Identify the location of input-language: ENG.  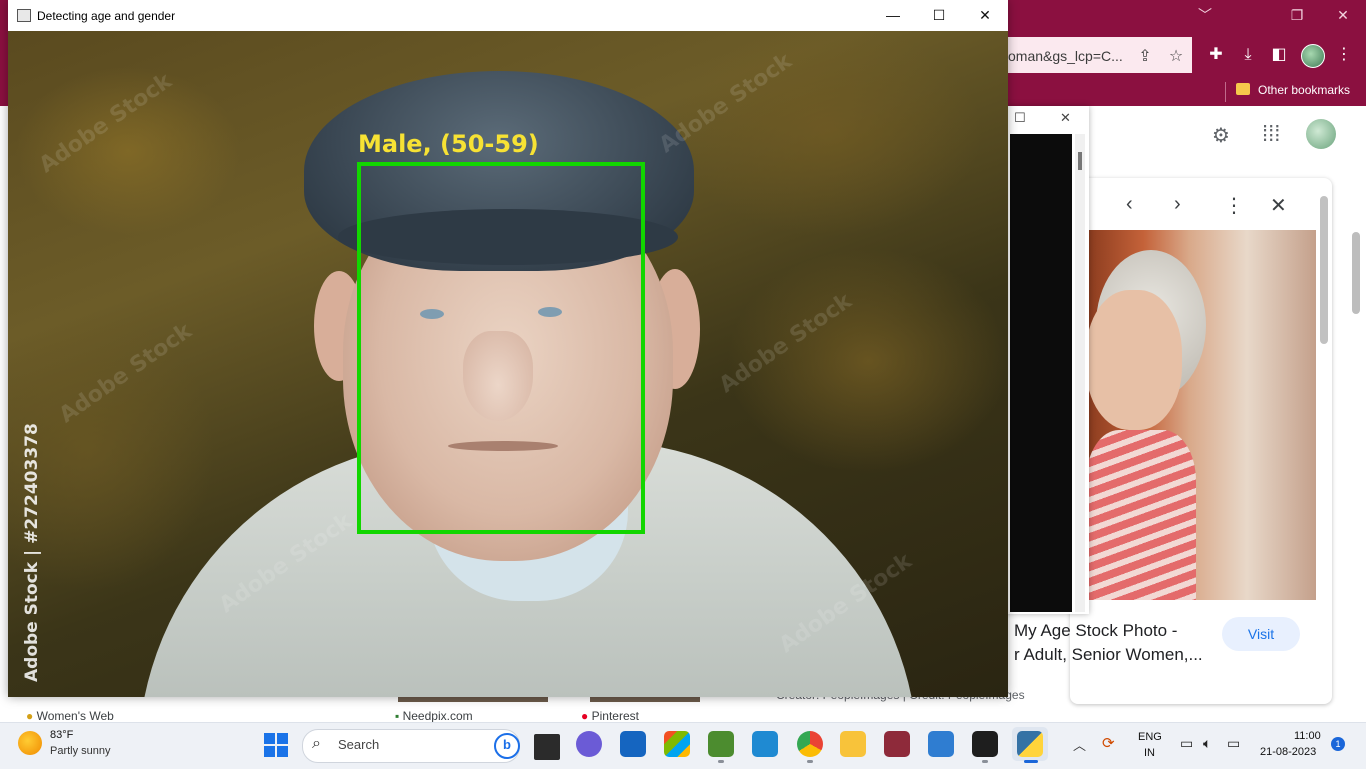
(1150, 737).